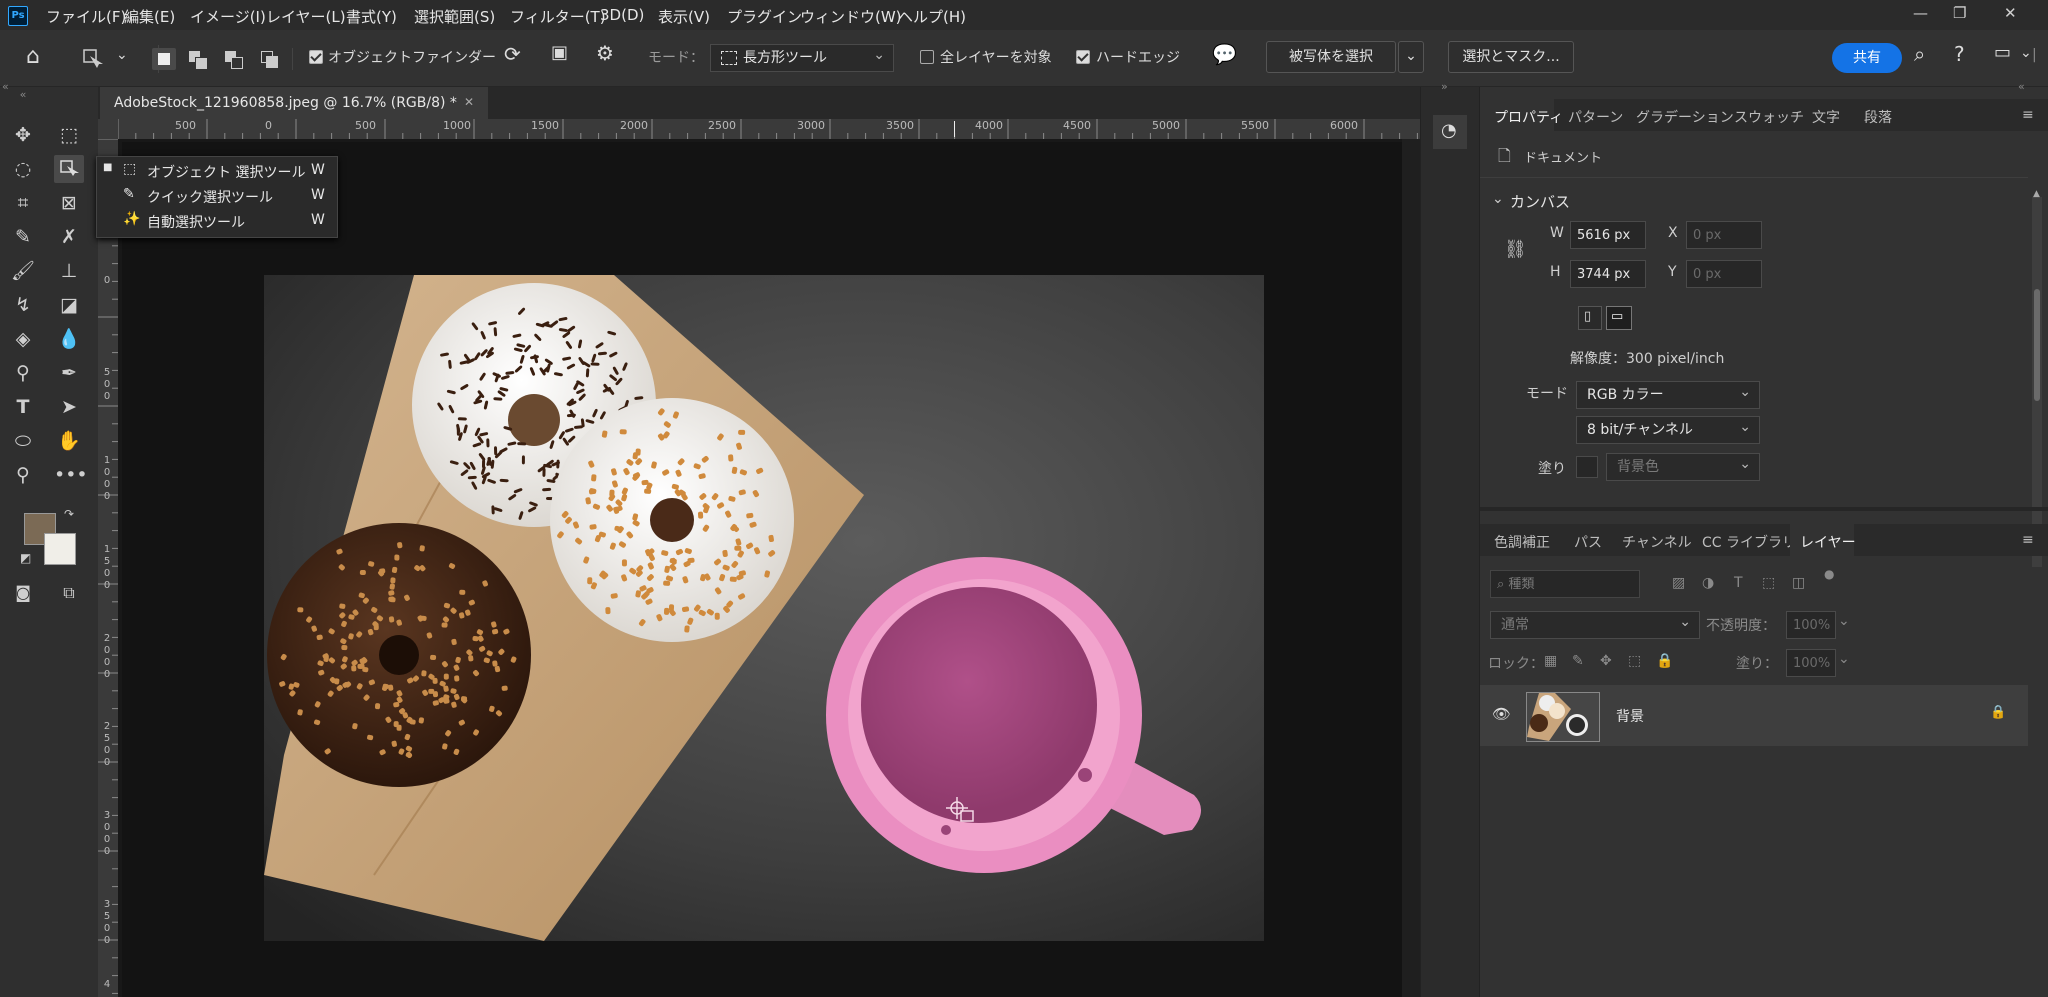 The width and height of the screenshot is (2048, 997). What do you see at coordinates (69, 169) in the screenshot?
I see `object-select-tool-icon` at bounding box center [69, 169].